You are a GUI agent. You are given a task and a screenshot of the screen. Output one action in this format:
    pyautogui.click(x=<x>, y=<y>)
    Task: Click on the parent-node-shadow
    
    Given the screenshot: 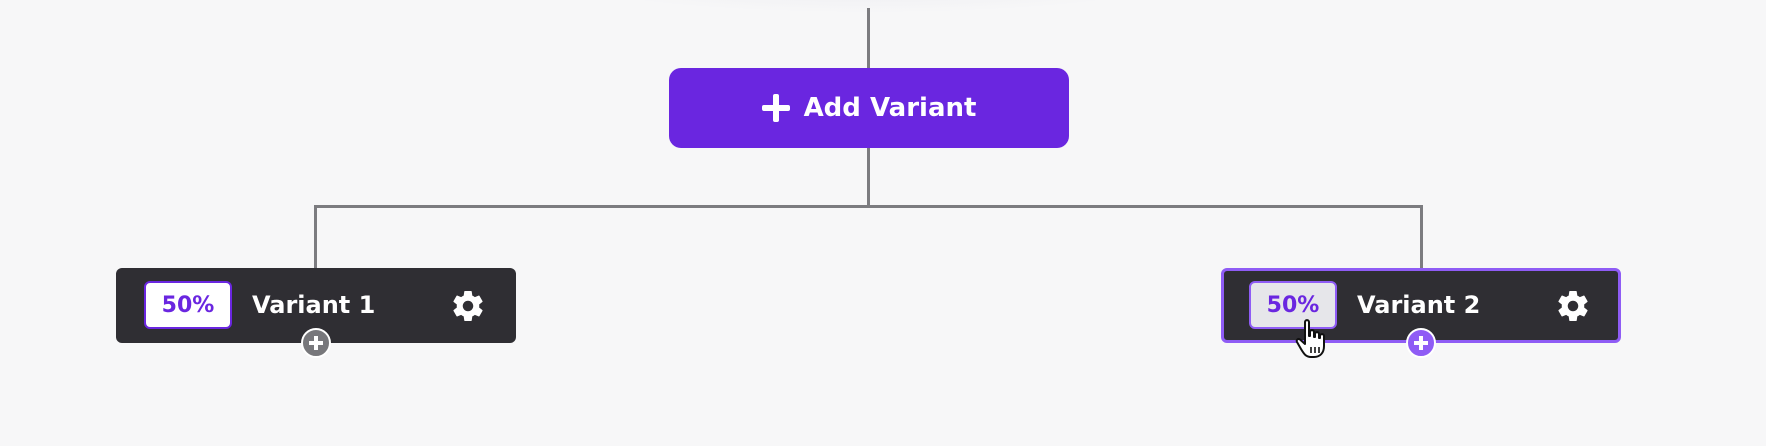 What is the action you would take?
    pyautogui.click(x=870, y=6)
    